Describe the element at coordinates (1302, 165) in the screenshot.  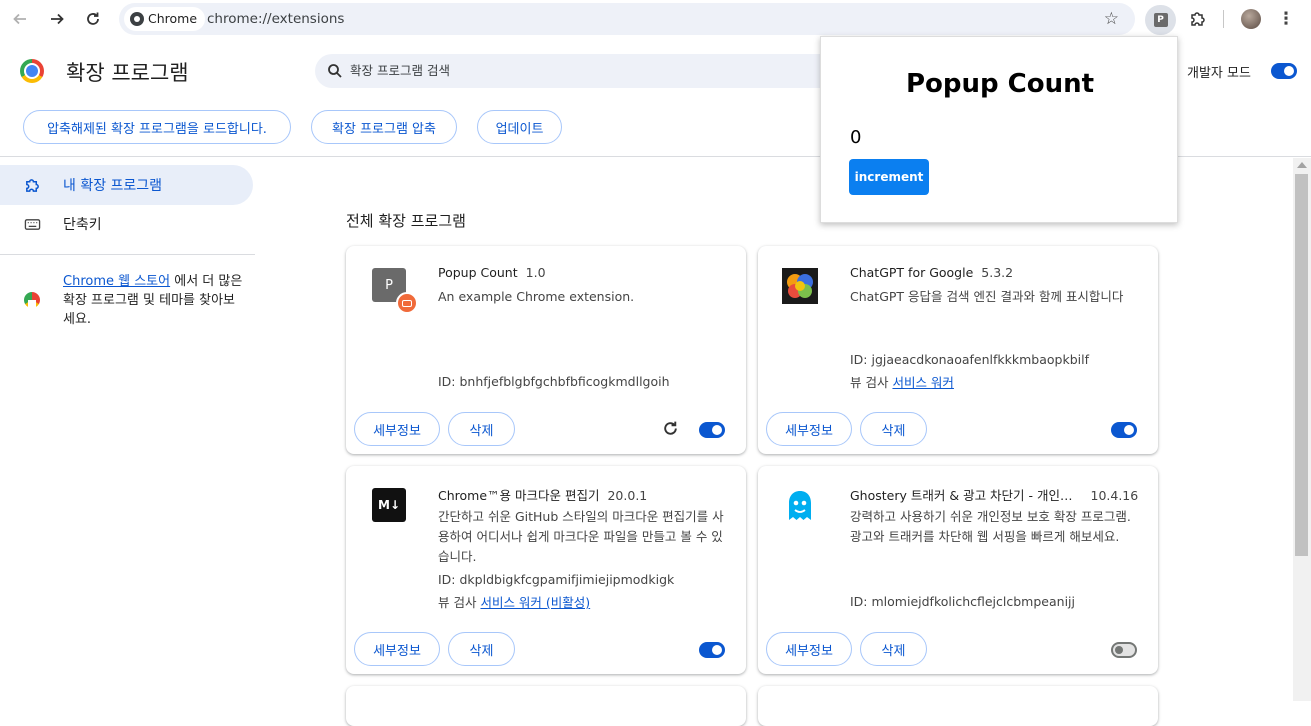
I see `scroll-up-arrow-icon` at that location.